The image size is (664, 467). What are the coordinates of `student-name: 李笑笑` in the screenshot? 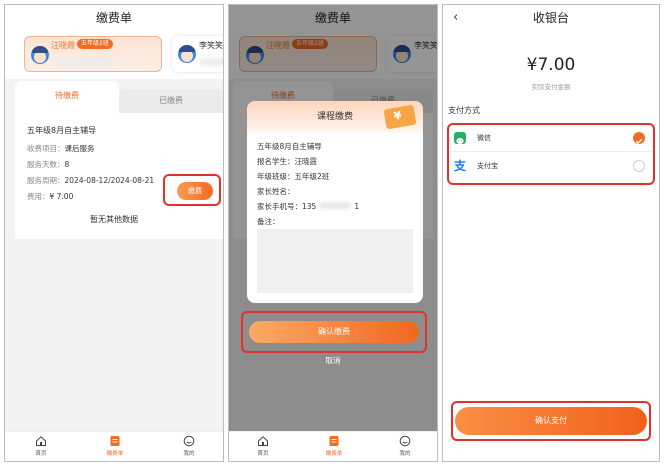 It's located at (211, 45).